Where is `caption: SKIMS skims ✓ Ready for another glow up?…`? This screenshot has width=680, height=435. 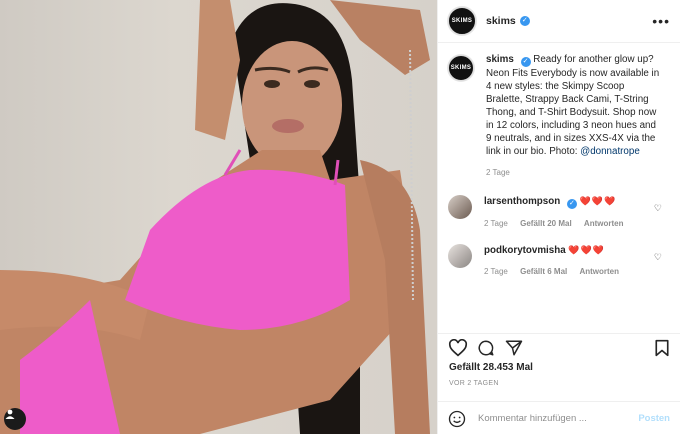
caption: SKIMS skims ✓ Ready for another glow up?… is located at coordinates (559, 116).